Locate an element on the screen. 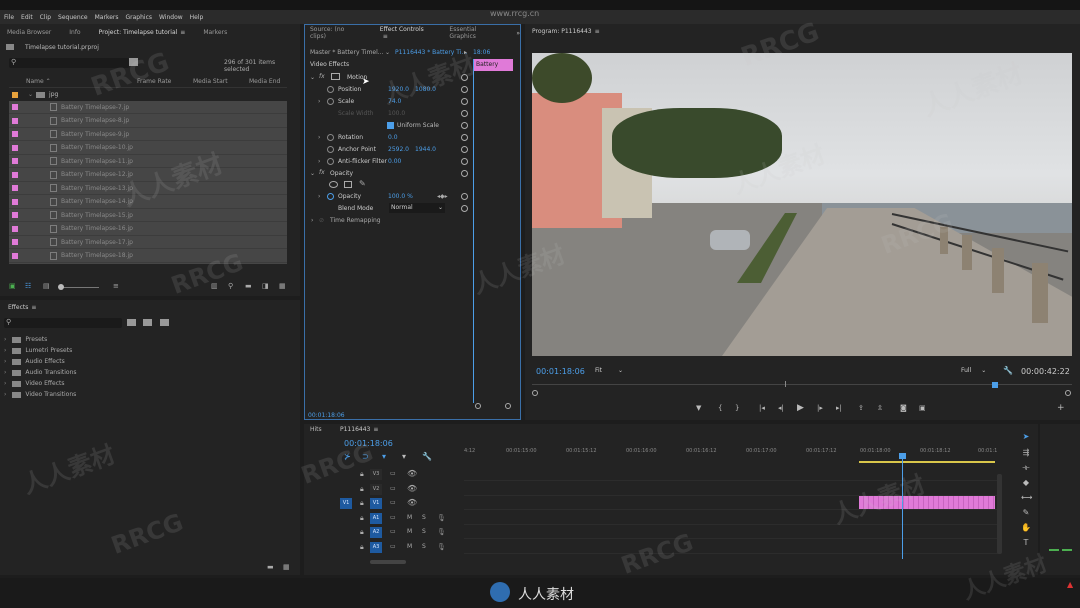 The height and width of the screenshot is (608, 1080). tab-effect-controls: Effect Controls≡ is located at coordinates (406, 33).